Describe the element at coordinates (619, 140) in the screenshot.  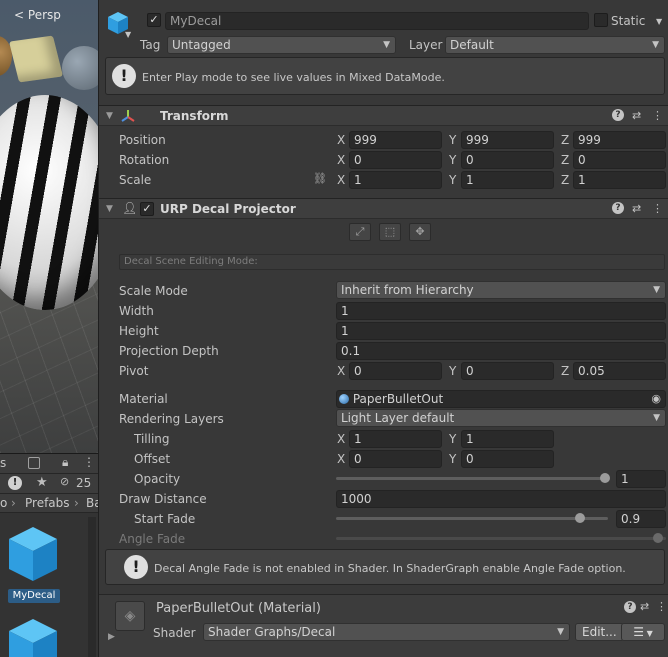
I see `position-z-field: 999` at that location.